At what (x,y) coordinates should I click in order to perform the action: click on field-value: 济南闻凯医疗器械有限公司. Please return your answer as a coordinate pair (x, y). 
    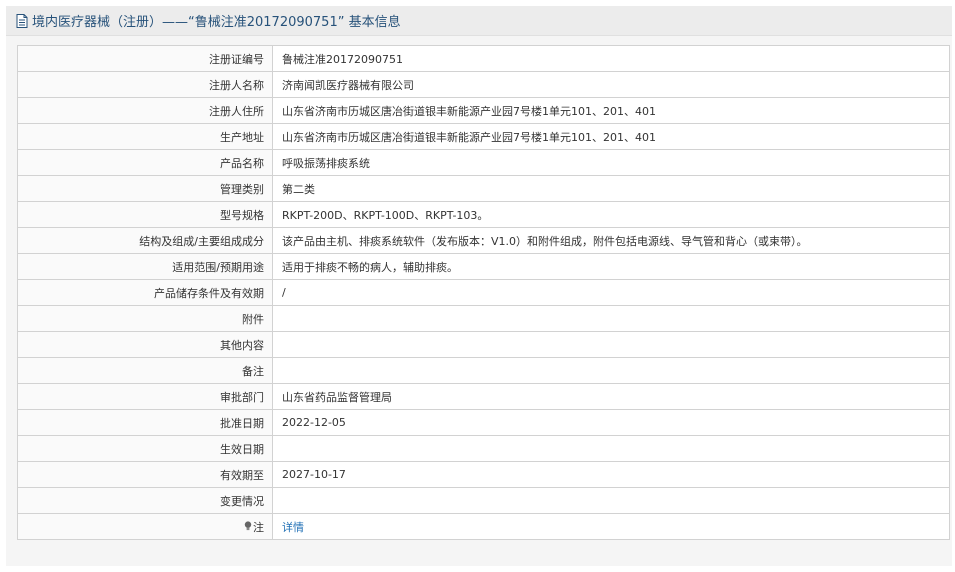
    Looking at the image, I should click on (611, 84).